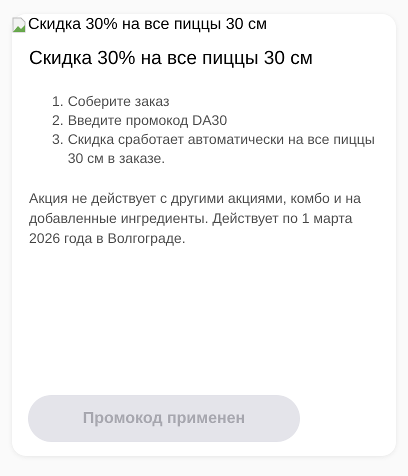 The height and width of the screenshot is (476, 408). I want to click on broken-image-icon, so click(19, 25).